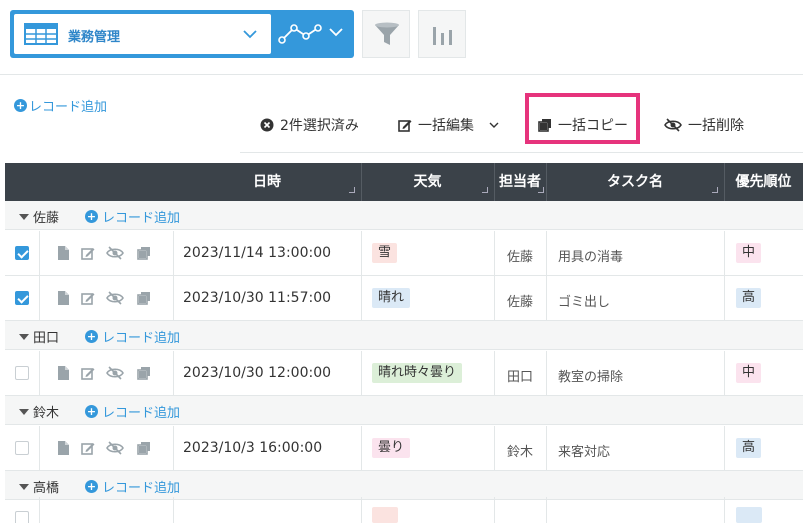 The height and width of the screenshot is (523, 803). Describe the element at coordinates (404, 215) in the screenshot. I see `group-row: 佐藤 + レコード追加` at that location.